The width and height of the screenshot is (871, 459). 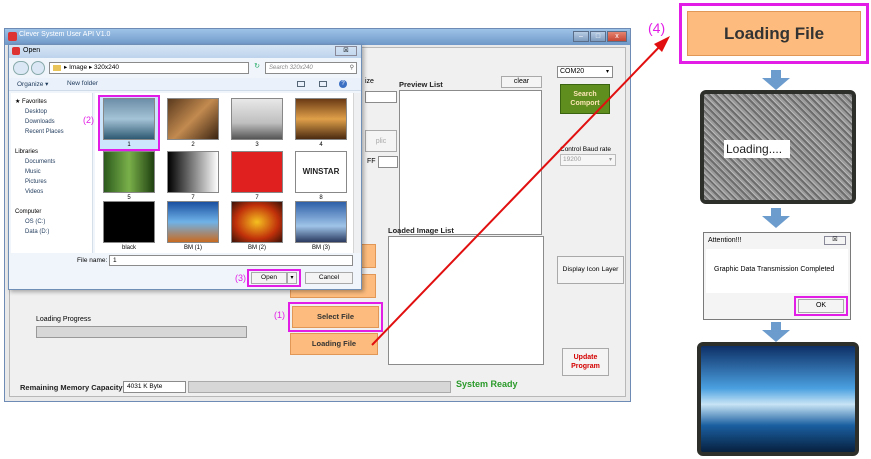 I want to click on loading-file-highlight: Loading File, so click(x=774, y=33).